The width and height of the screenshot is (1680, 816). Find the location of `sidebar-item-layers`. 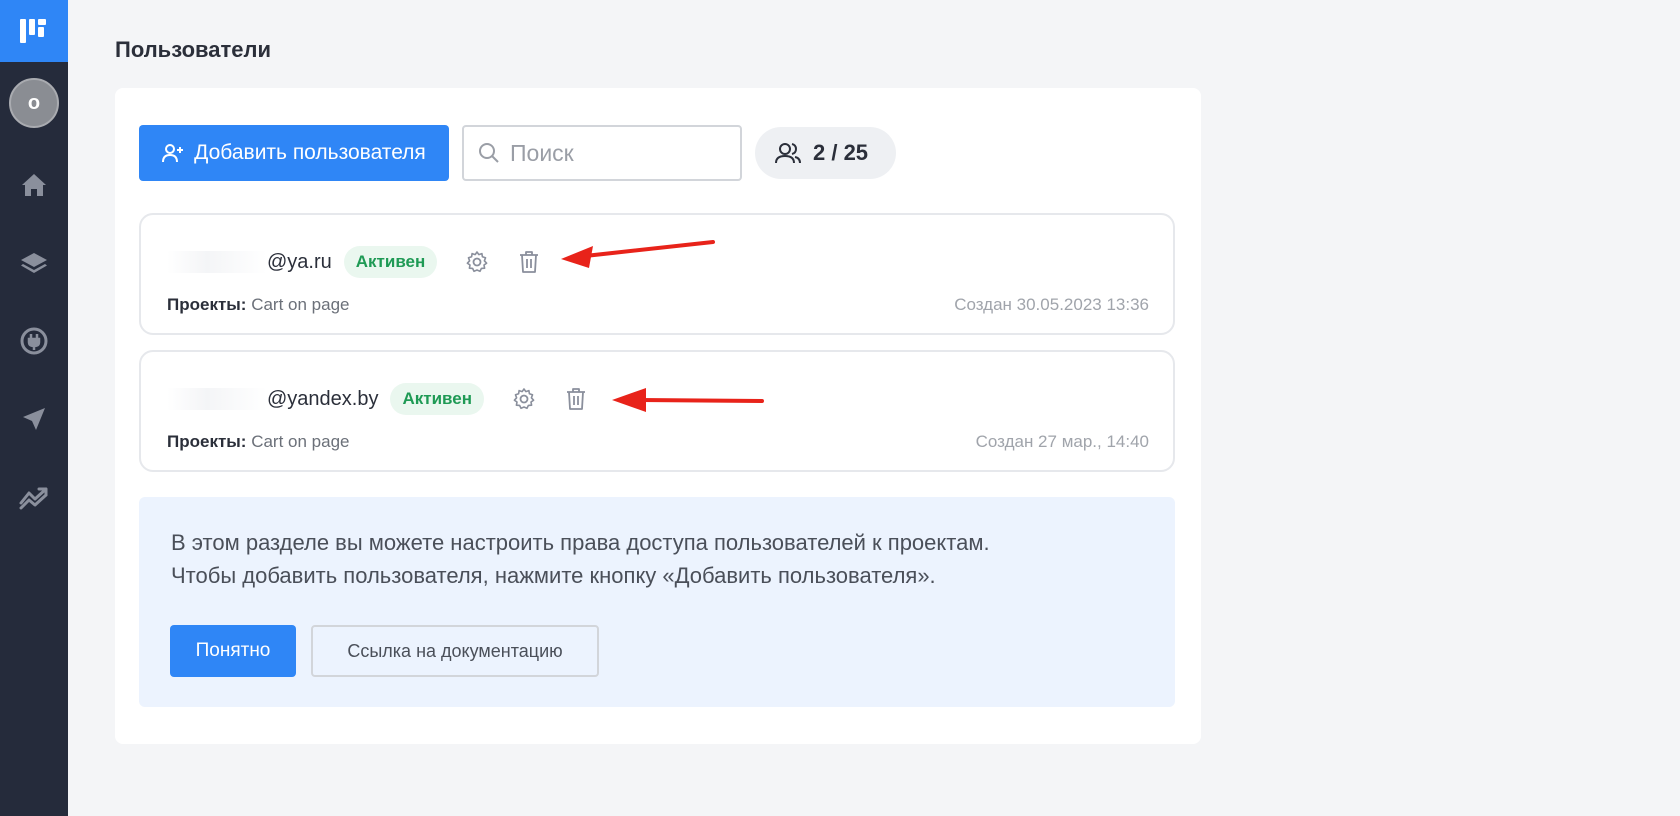

sidebar-item-layers is located at coordinates (34, 263).